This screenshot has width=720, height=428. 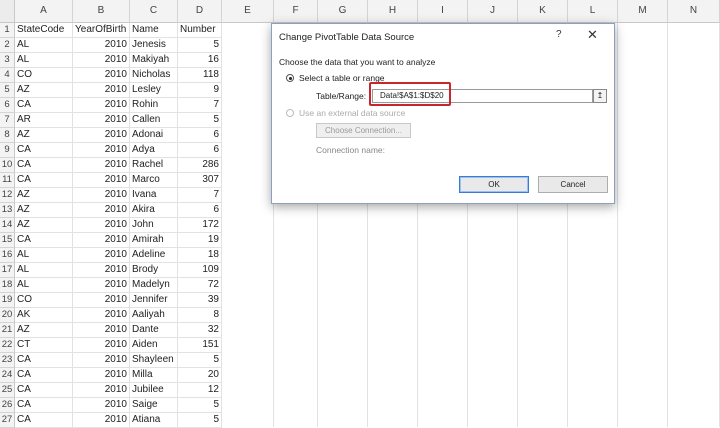 What do you see at coordinates (7, 75) in the screenshot?
I see `row-header: 4` at bounding box center [7, 75].